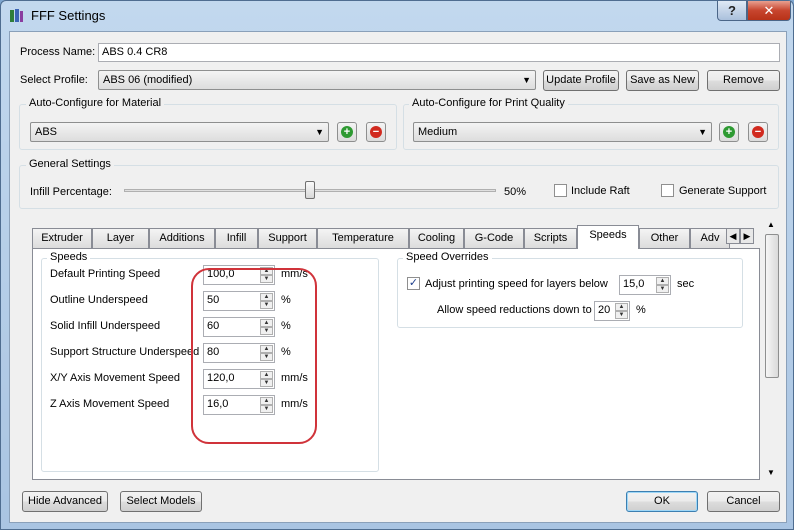 The height and width of the screenshot is (530, 794). I want to click on speed-row-label: Solid Infill Underspeed, so click(105, 326).